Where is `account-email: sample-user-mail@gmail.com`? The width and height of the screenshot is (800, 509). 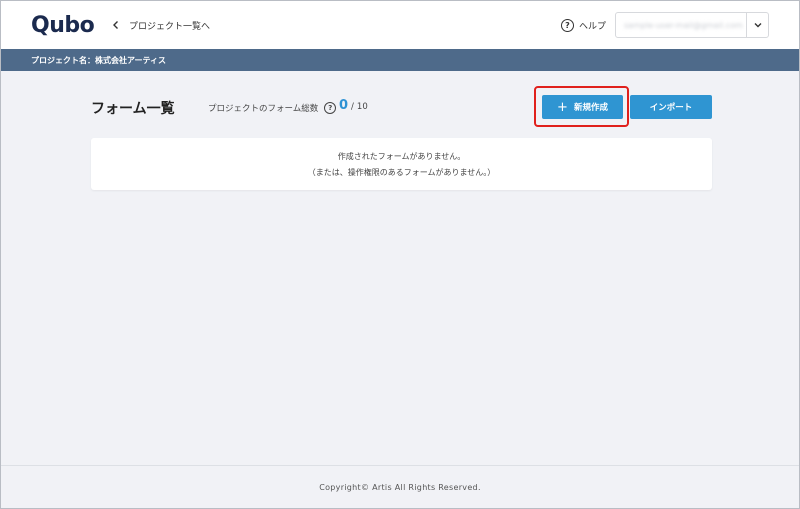 account-email: sample-user-mail@gmail.com is located at coordinates (683, 25).